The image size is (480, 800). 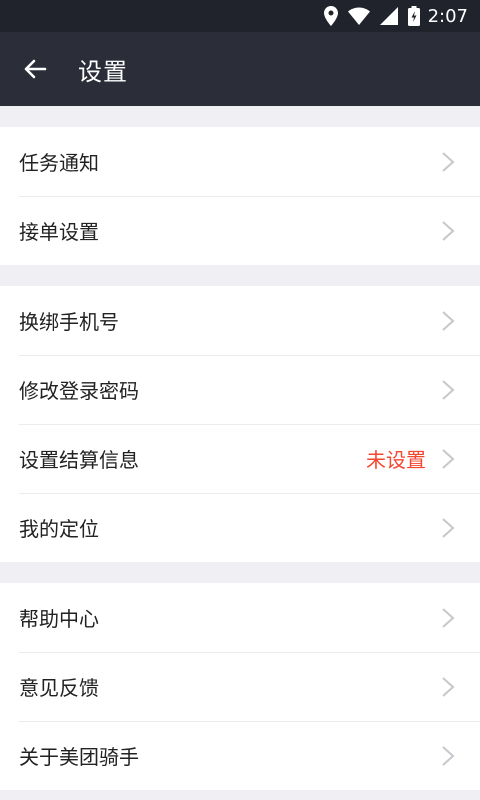 What do you see at coordinates (240, 458) in the screenshot?
I see `settings-item-settlement-info: 设置结算信息 未设置` at bounding box center [240, 458].